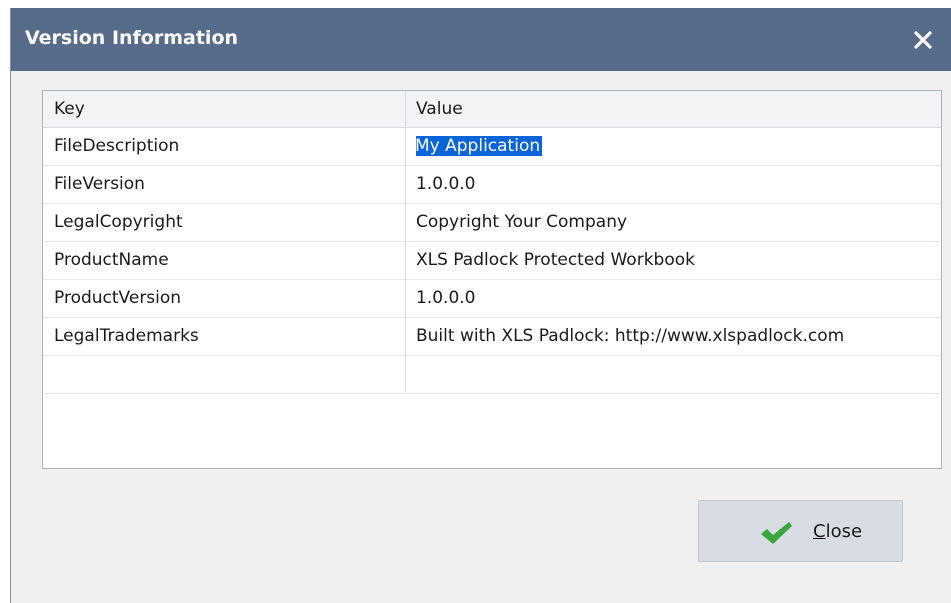  I want to click on key-cell: FileVersion, so click(99, 184).